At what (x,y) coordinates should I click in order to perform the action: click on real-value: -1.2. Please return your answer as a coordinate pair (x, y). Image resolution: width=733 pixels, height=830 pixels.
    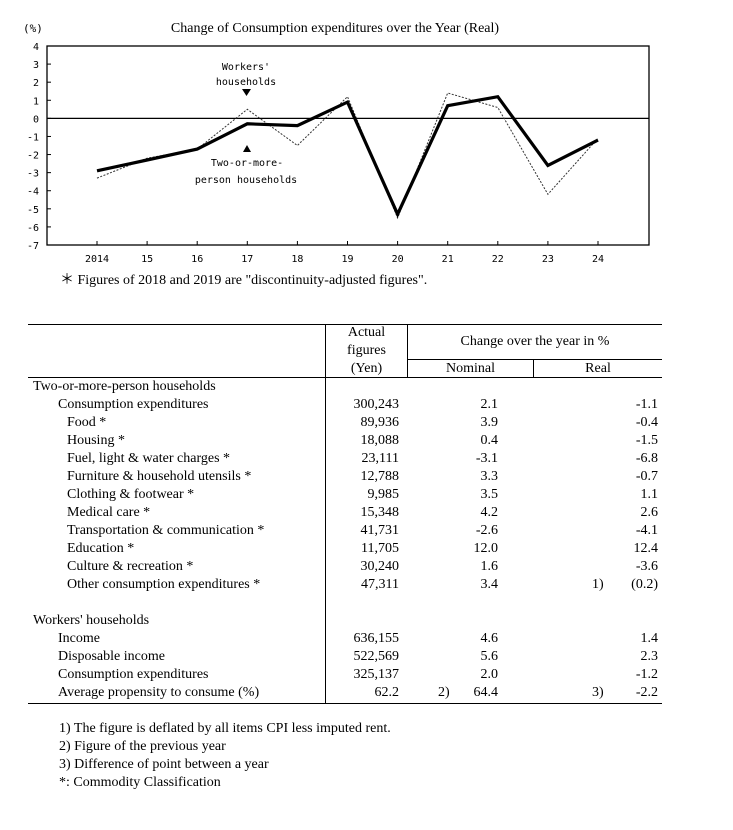
    Looking at the image, I should click on (646, 674).